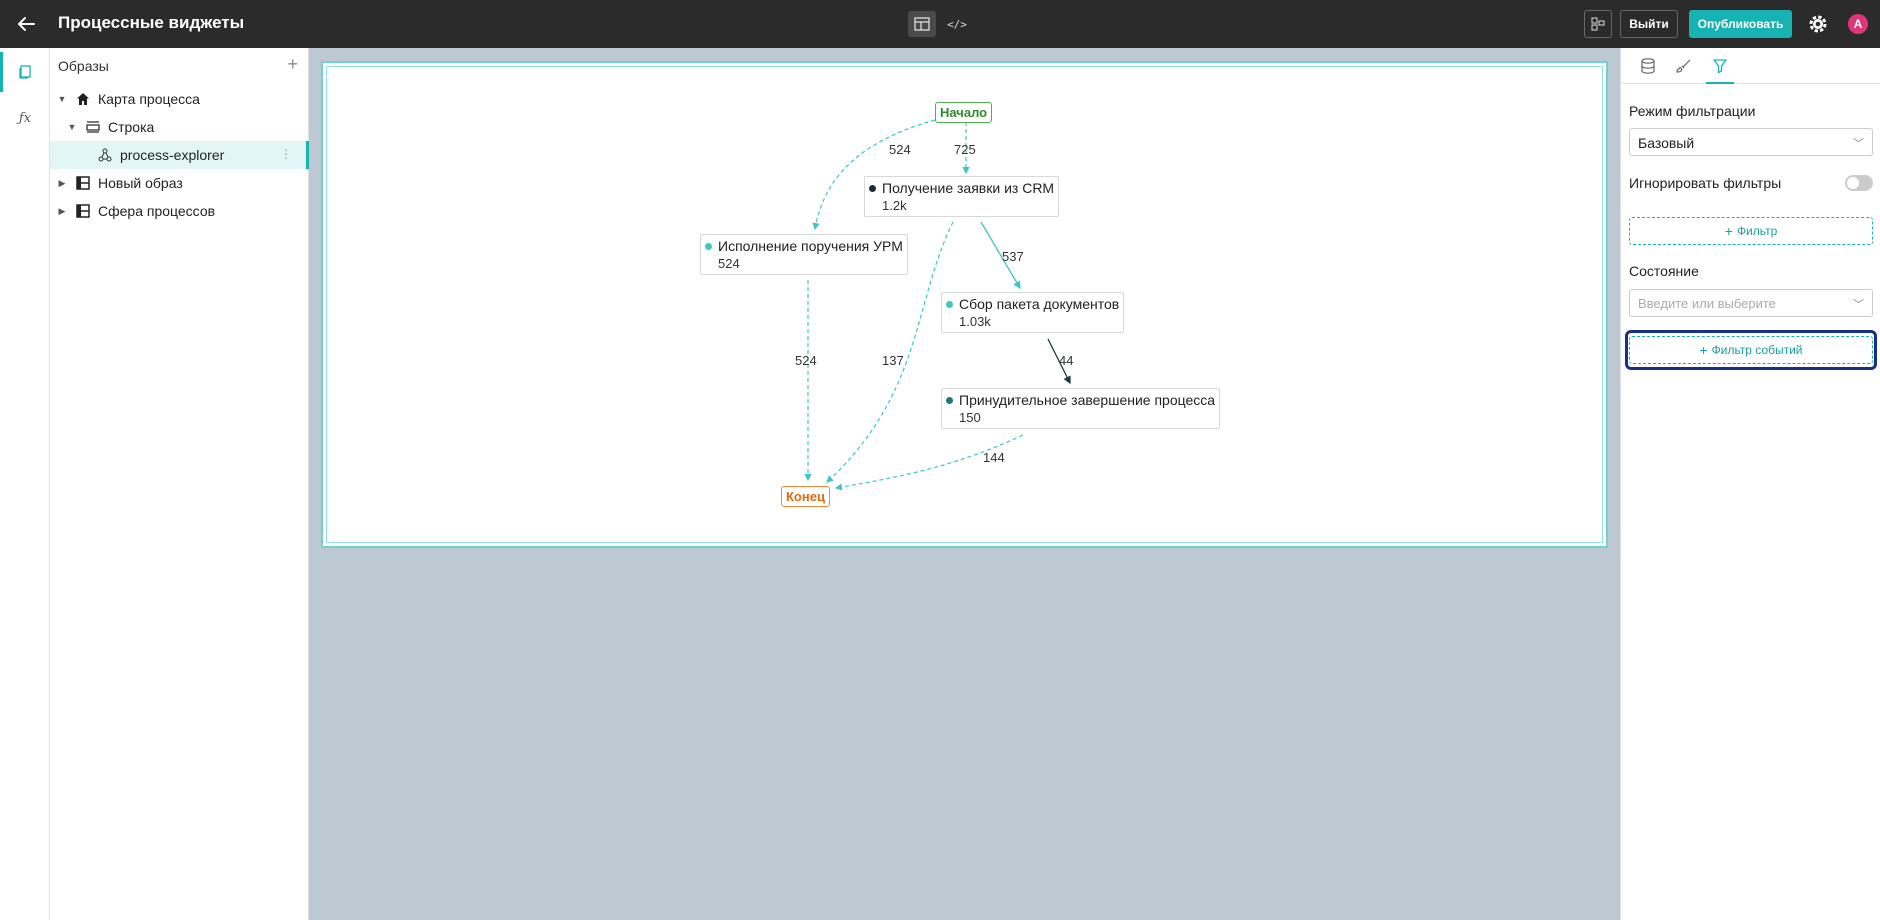 The height and width of the screenshot is (920, 1880). What do you see at coordinates (994, 457) in the screenshot?
I see `edge-label: 144` at bounding box center [994, 457].